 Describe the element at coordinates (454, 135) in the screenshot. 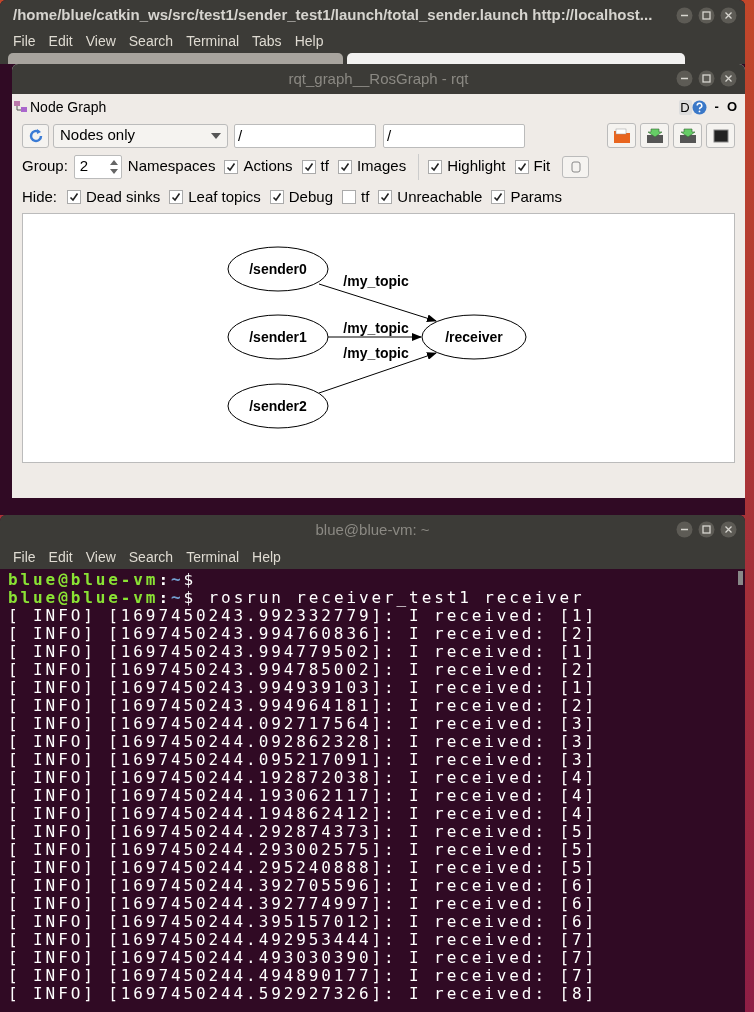

I see `topic-filter-field: /` at that location.